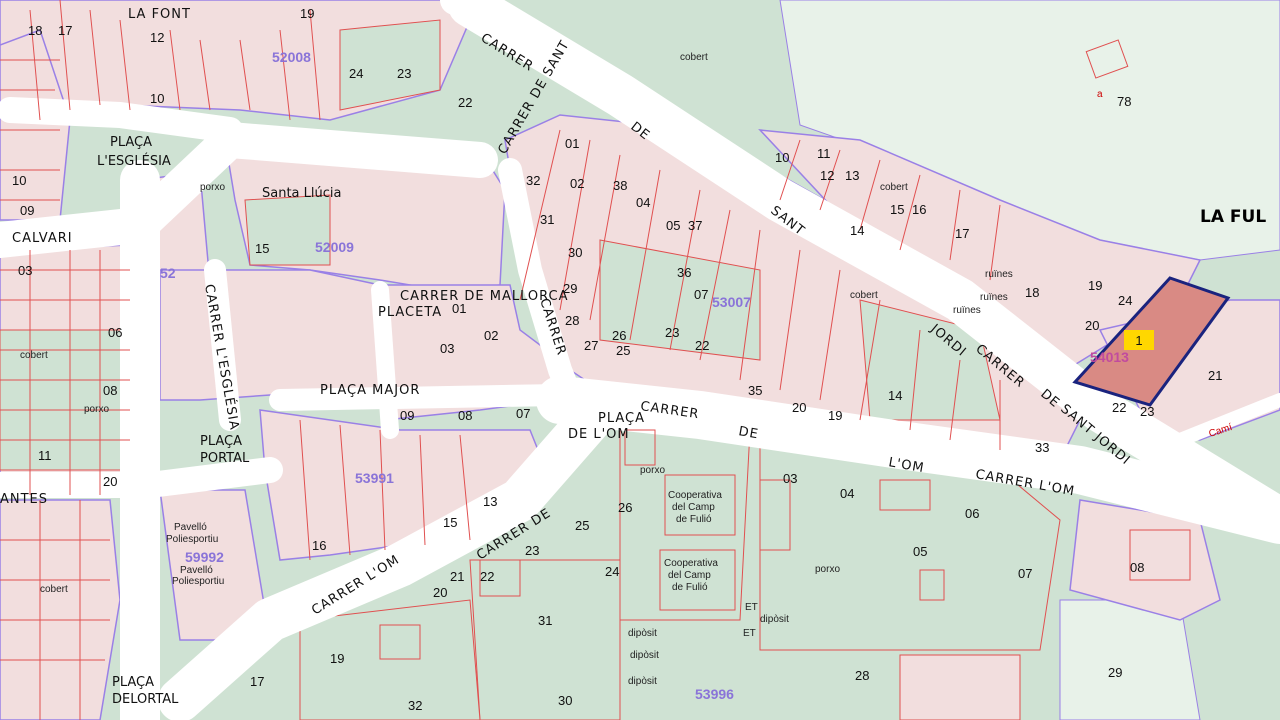 The image size is (1280, 720). Describe the element at coordinates (450, 522) in the screenshot. I see `parcel-15-d: 15` at that location.